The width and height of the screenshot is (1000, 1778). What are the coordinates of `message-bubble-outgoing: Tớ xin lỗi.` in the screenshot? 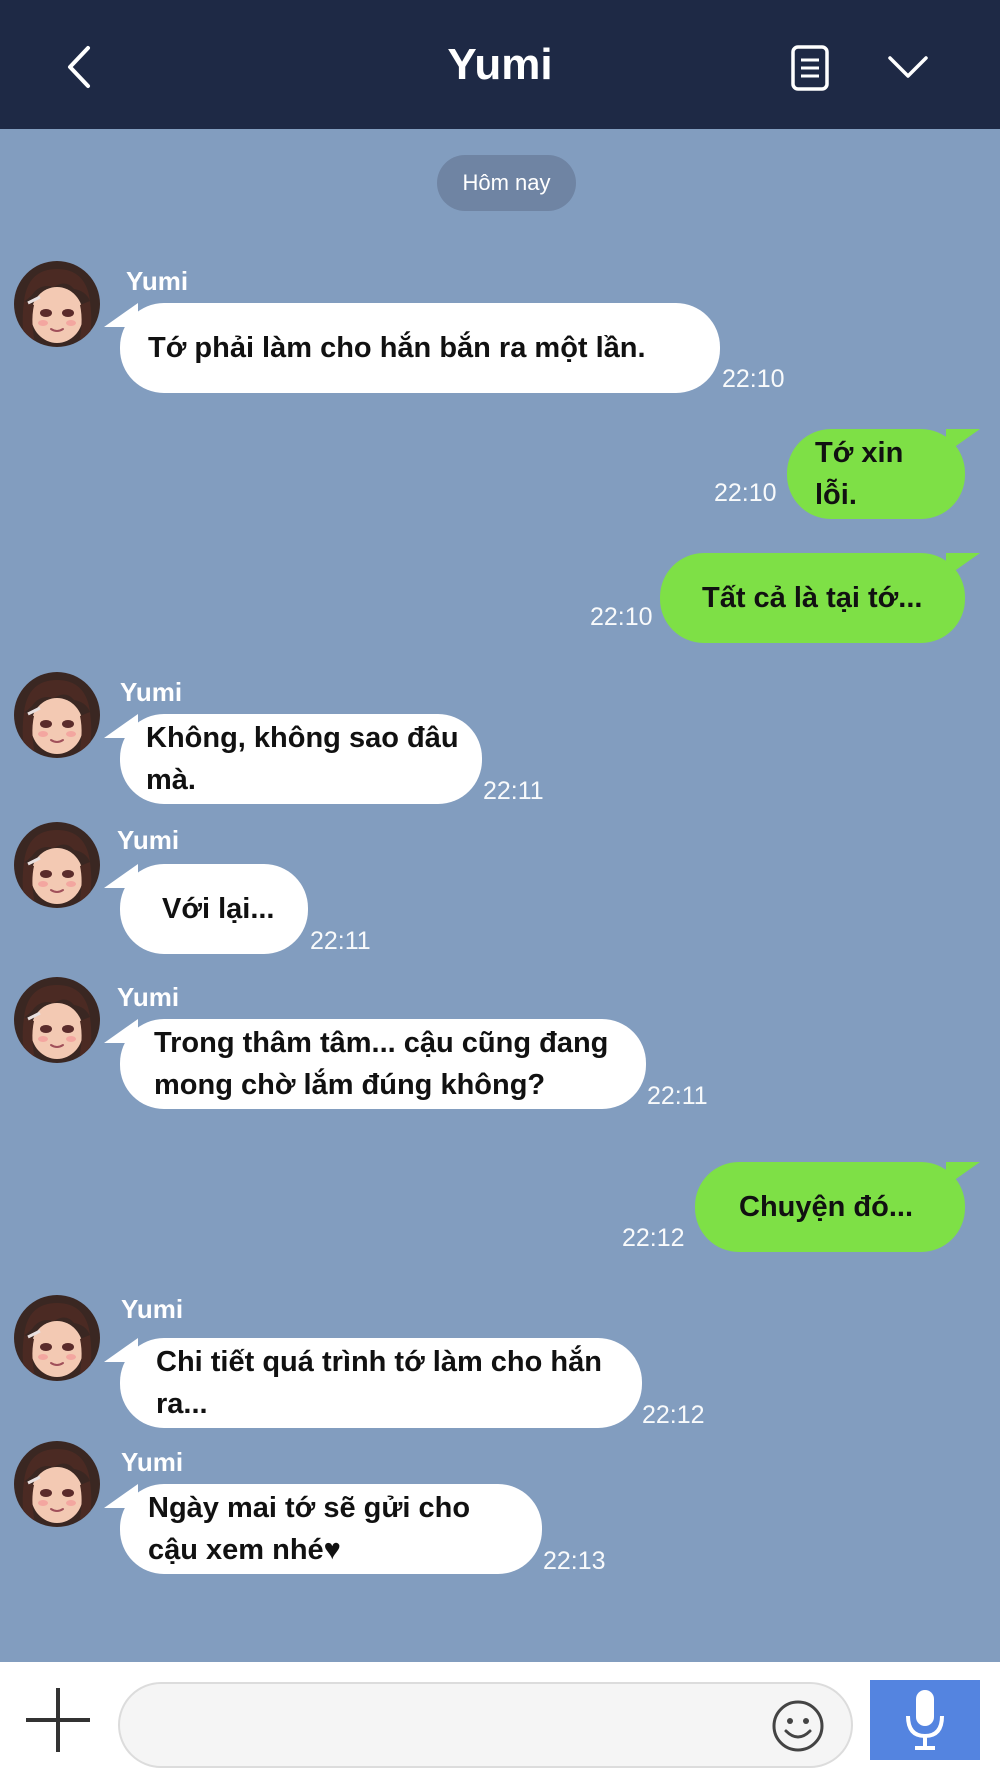 It's located at (876, 474).